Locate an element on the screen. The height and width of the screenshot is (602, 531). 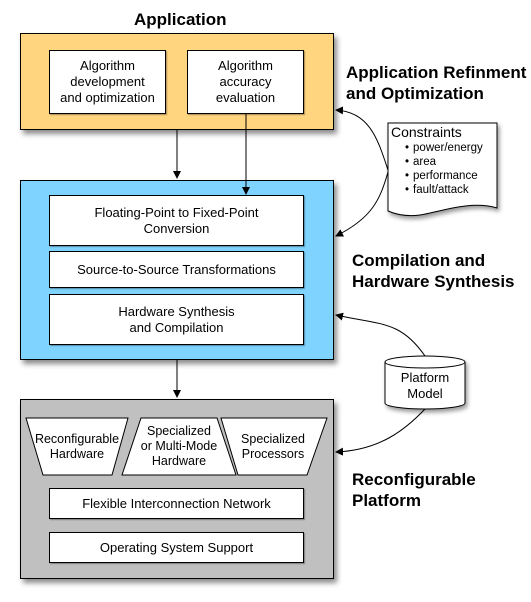
arrow-constraints-to-compilation is located at coordinates (362, 204).